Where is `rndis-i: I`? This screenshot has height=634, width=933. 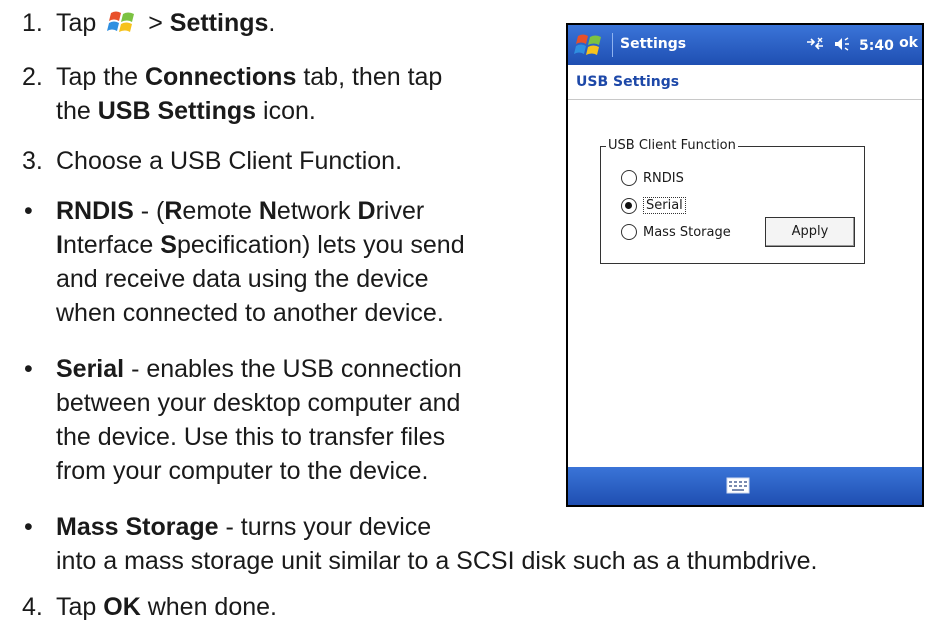
rndis-i: I is located at coordinates (59, 245).